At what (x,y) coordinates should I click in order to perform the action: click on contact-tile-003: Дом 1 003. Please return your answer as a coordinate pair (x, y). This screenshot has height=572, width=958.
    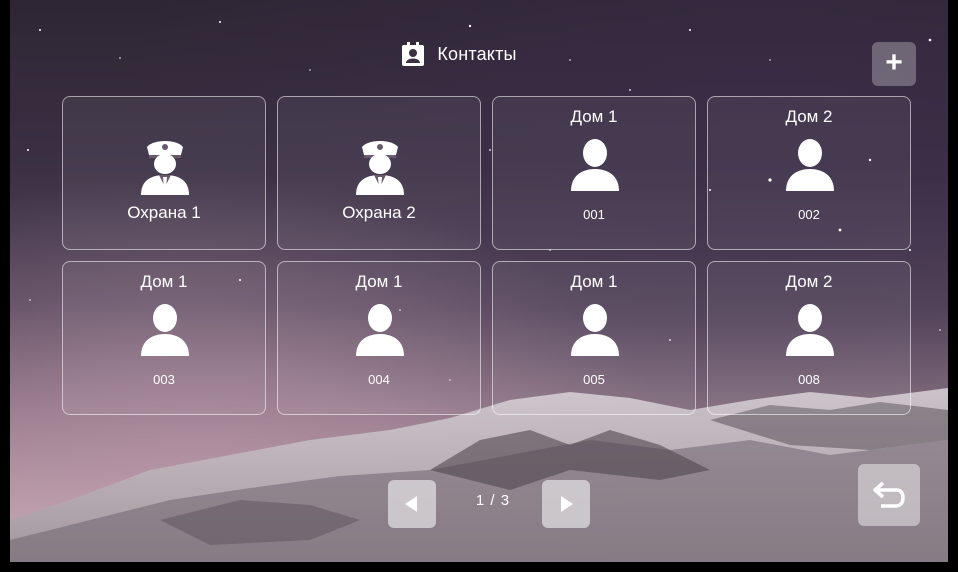
    Looking at the image, I should click on (164, 338).